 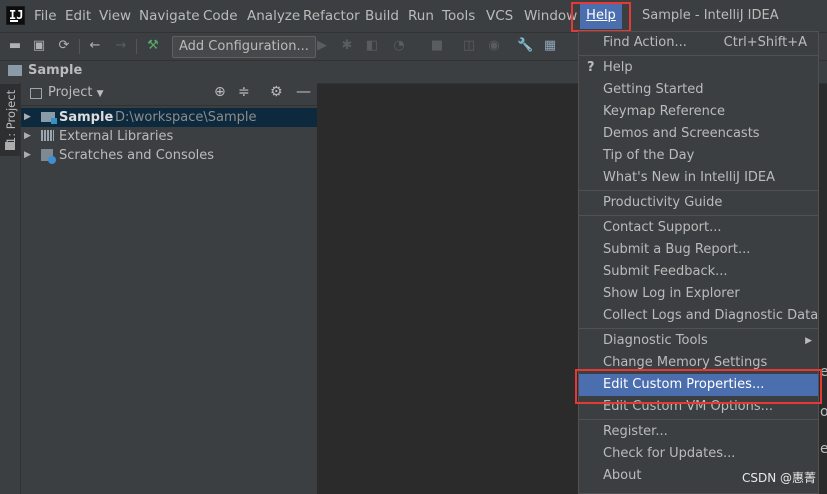 What do you see at coordinates (39, 46) in the screenshot?
I see `save-icon: ▣` at bounding box center [39, 46].